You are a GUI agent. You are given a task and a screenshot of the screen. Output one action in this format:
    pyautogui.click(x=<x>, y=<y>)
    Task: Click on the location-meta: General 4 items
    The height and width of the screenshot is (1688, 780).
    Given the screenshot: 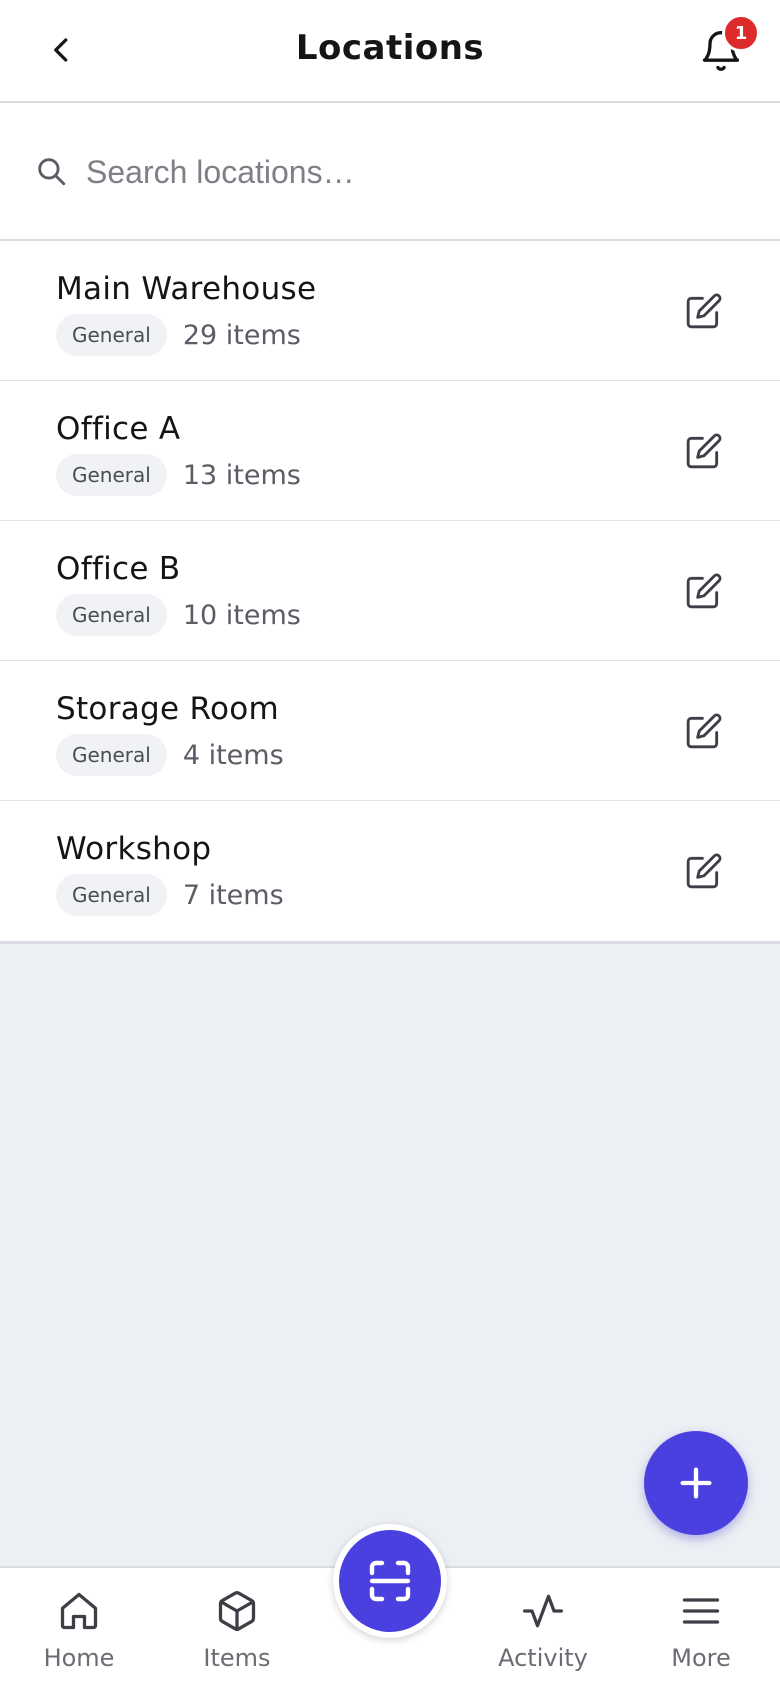 What is the action you would take?
    pyautogui.click(x=170, y=755)
    